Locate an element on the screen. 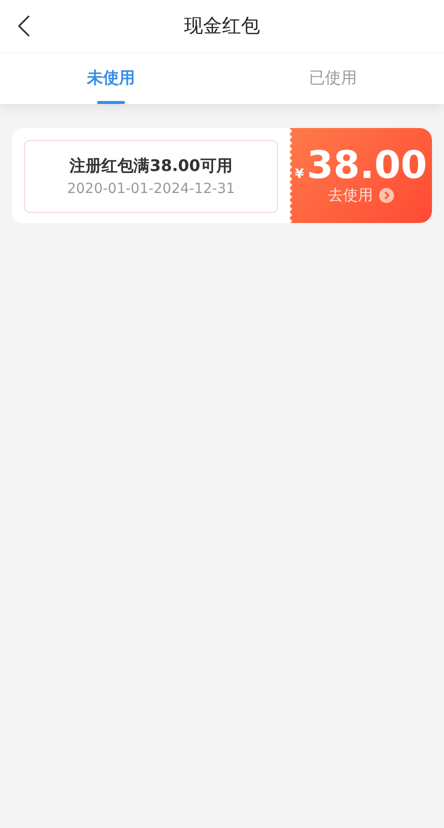 The width and height of the screenshot is (444, 828). coupon-amount: 38.00 is located at coordinates (367, 166).